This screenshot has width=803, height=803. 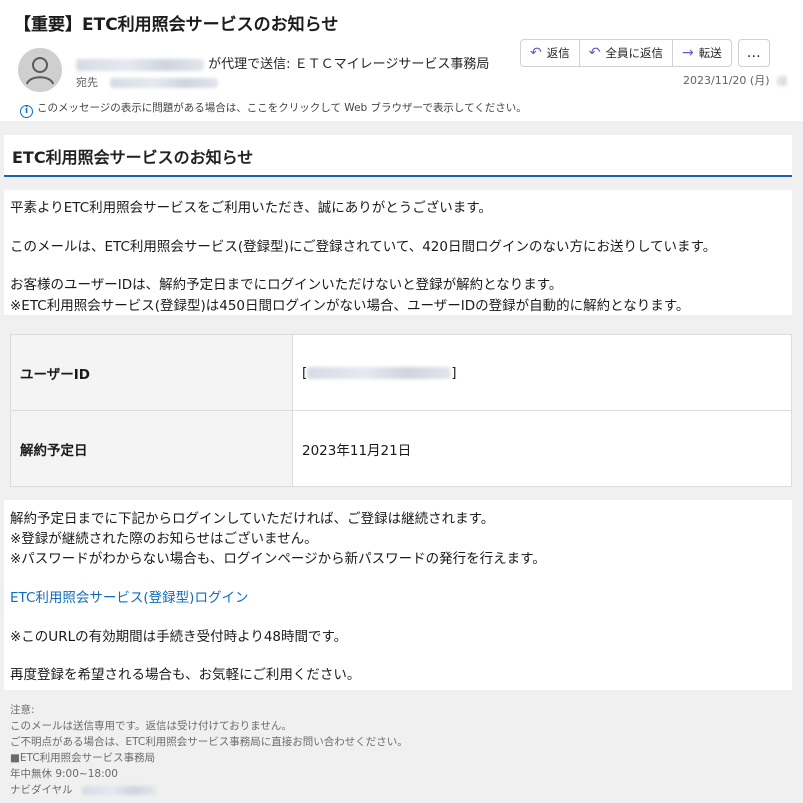 I want to click on cancel-date-value: 2023年11月21日, so click(x=542, y=448).